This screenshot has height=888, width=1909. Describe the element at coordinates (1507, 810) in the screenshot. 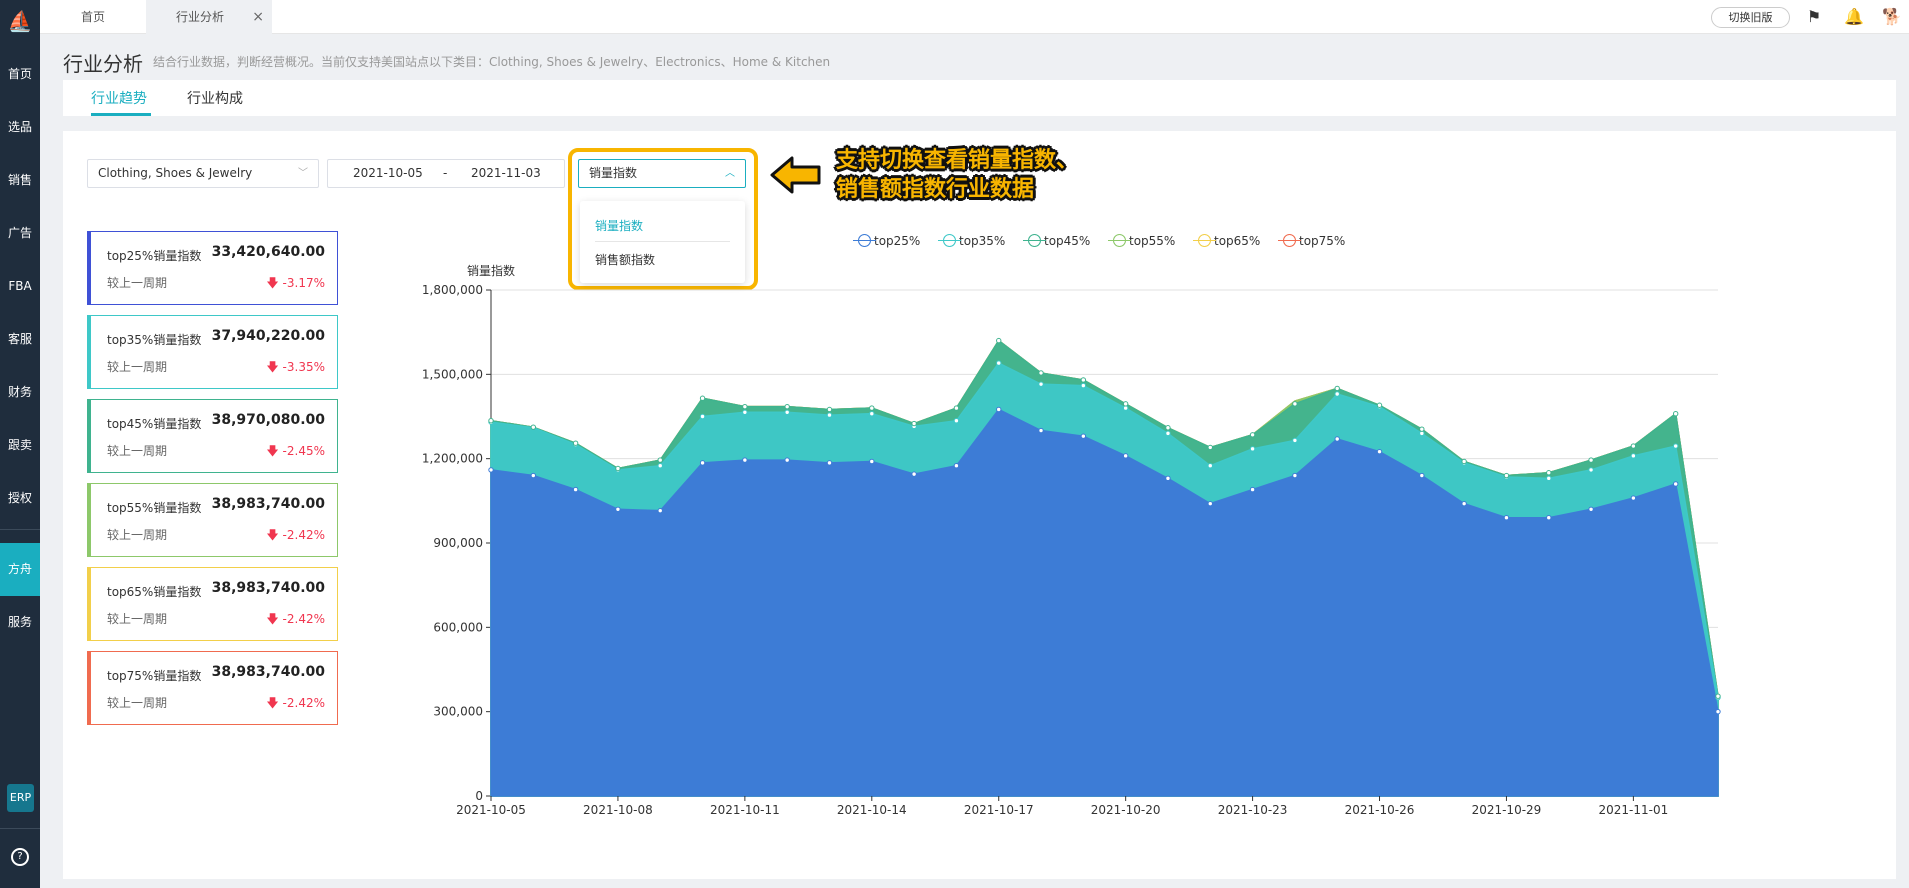

I see `x-tick-label: 2021-10-29` at that location.